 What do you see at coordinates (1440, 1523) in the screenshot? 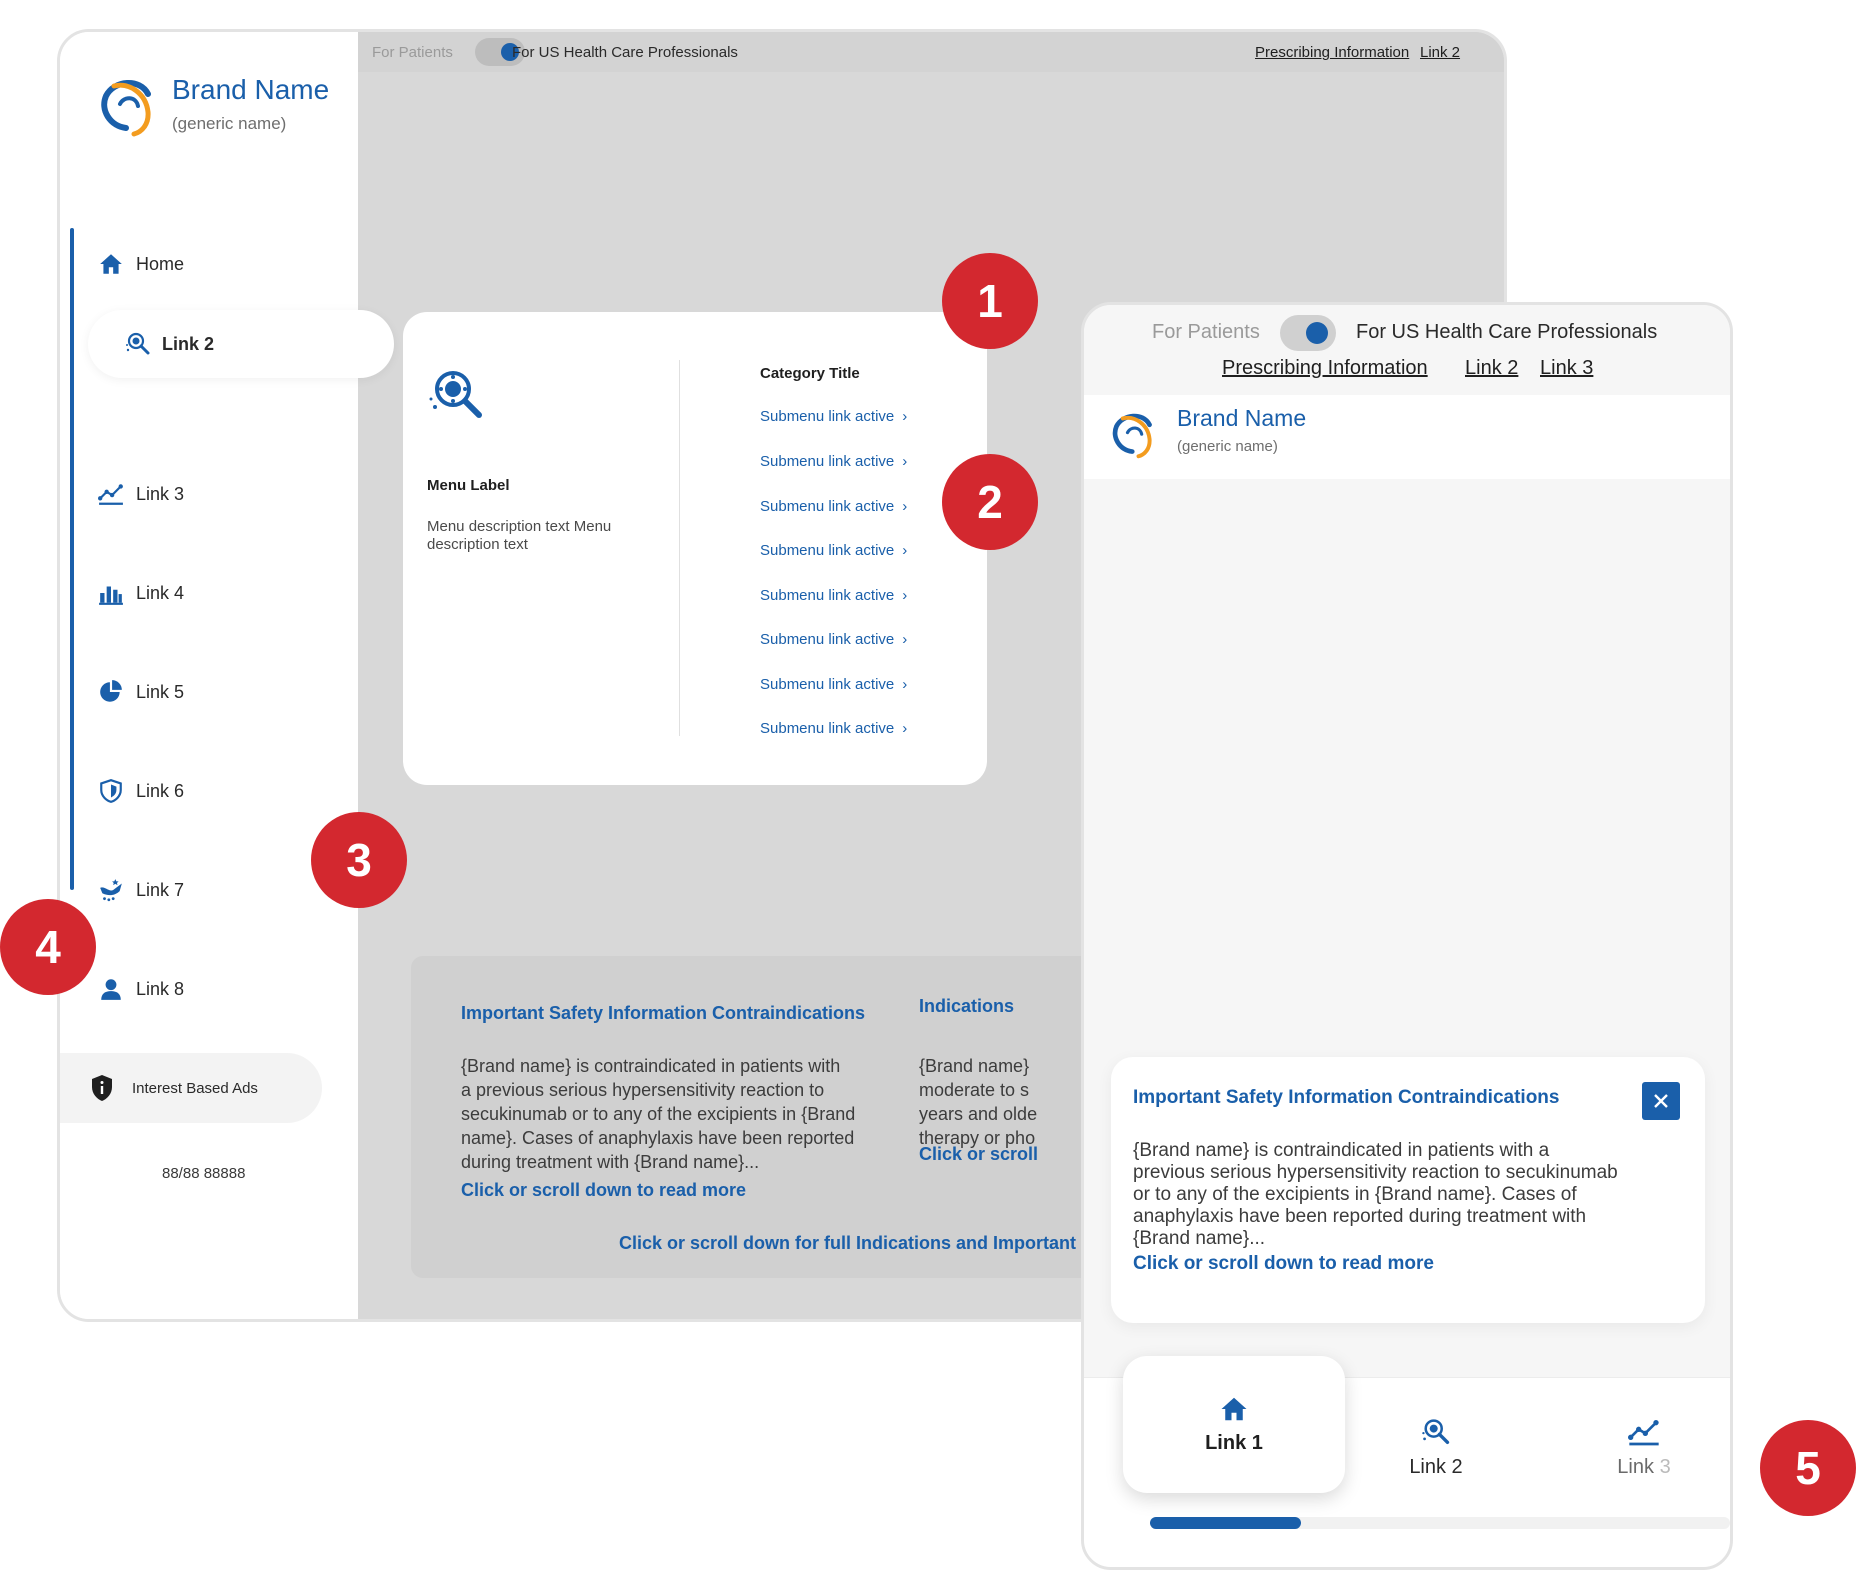
I see `bottom-nav-scrollbar` at bounding box center [1440, 1523].